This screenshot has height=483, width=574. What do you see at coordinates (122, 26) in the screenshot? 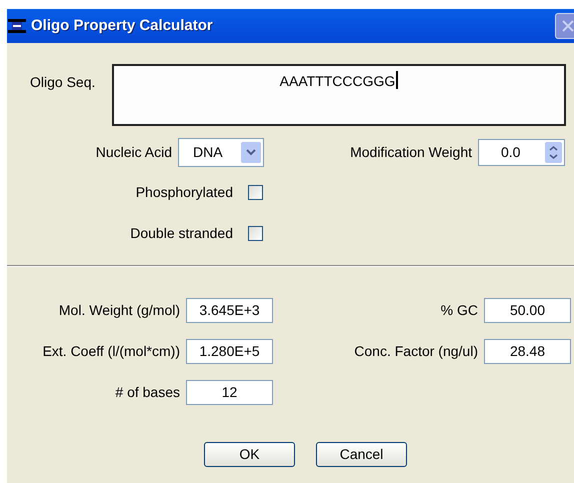
I see `window-title: Oligo Property Calculator` at bounding box center [122, 26].